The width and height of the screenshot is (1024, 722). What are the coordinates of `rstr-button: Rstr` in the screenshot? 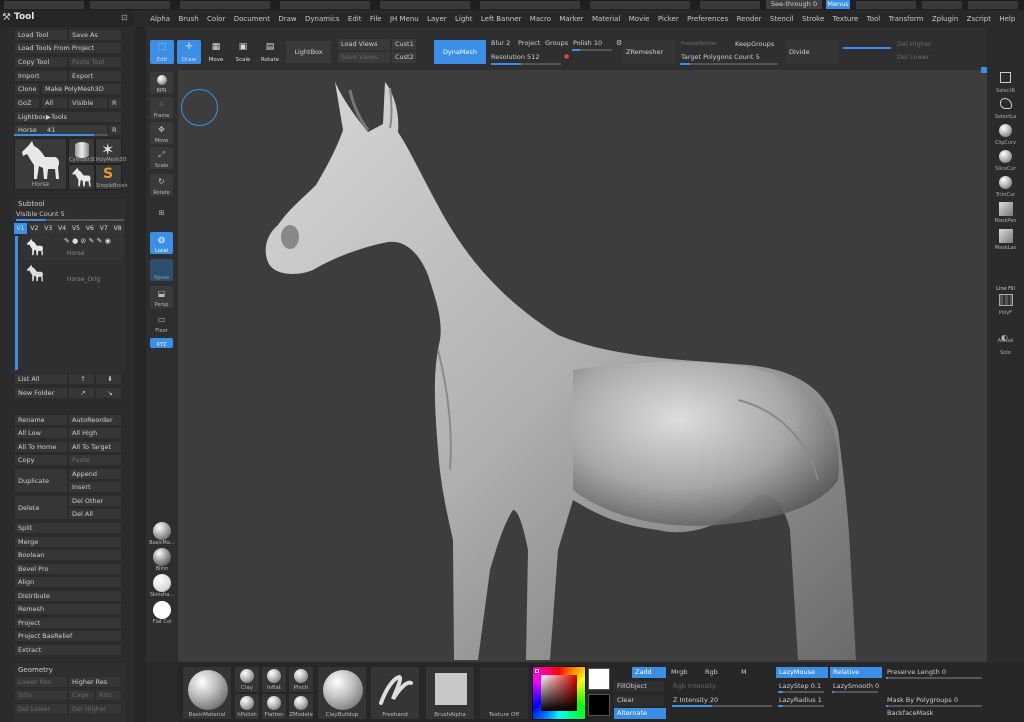 It's located at (108, 695).